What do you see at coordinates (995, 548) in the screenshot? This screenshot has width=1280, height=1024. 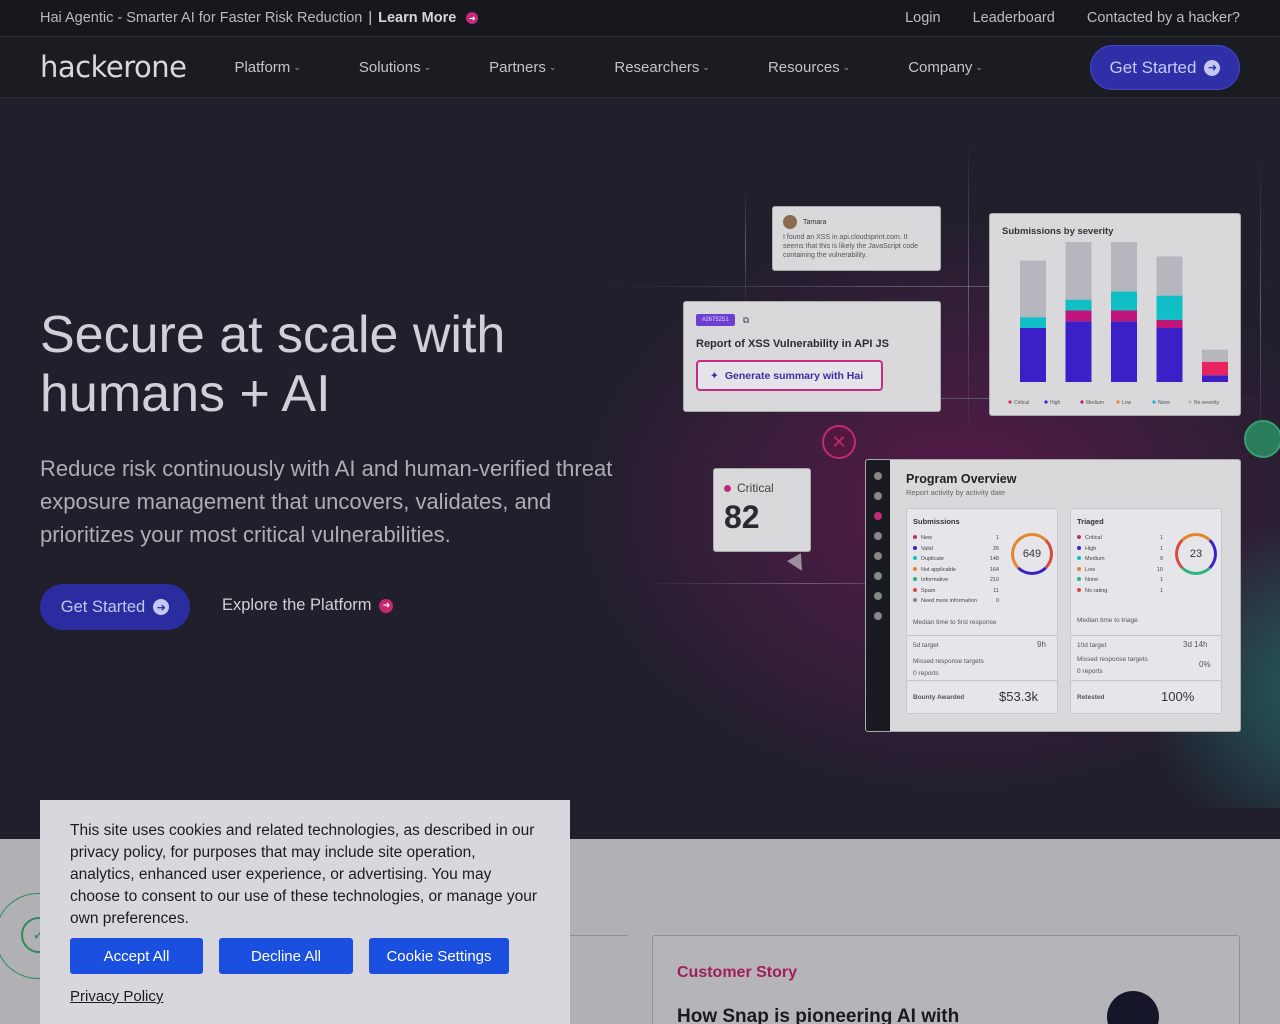 I see `list-row-value: 26` at bounding box center [995, 548].